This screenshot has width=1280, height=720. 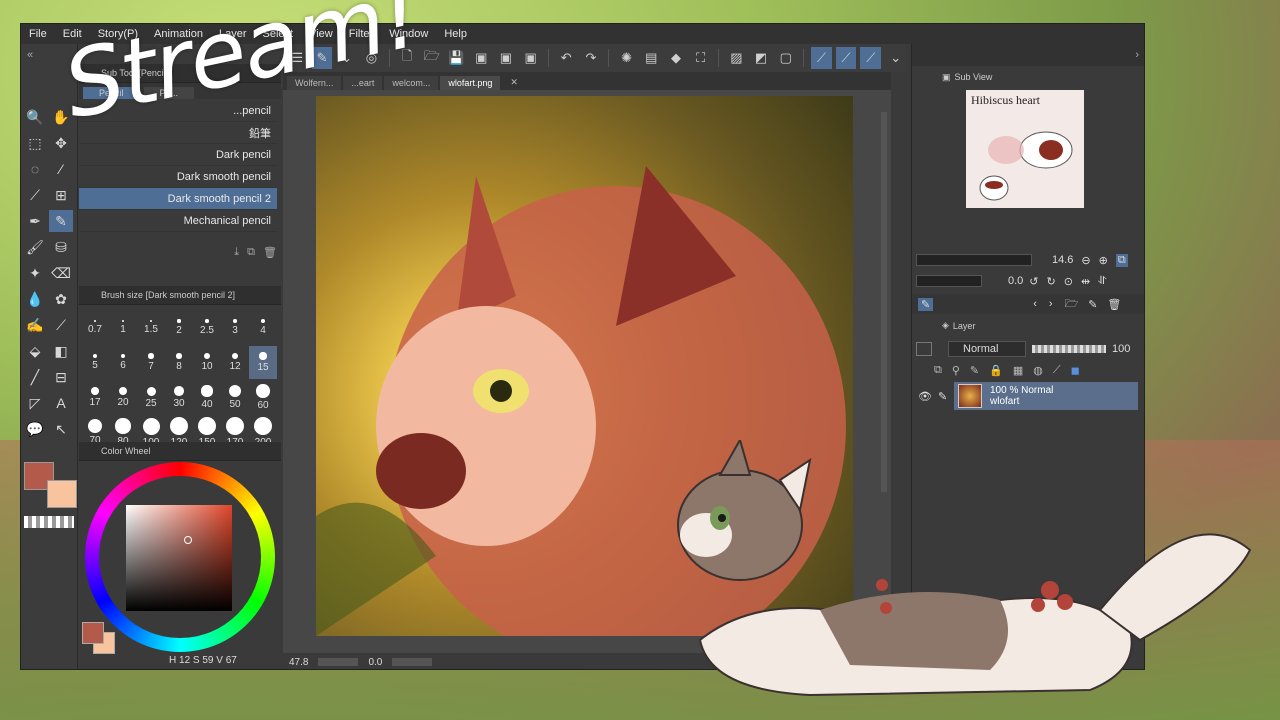 I want to click on rotate-right-icon: ↻, so click(x=1051, y=281).